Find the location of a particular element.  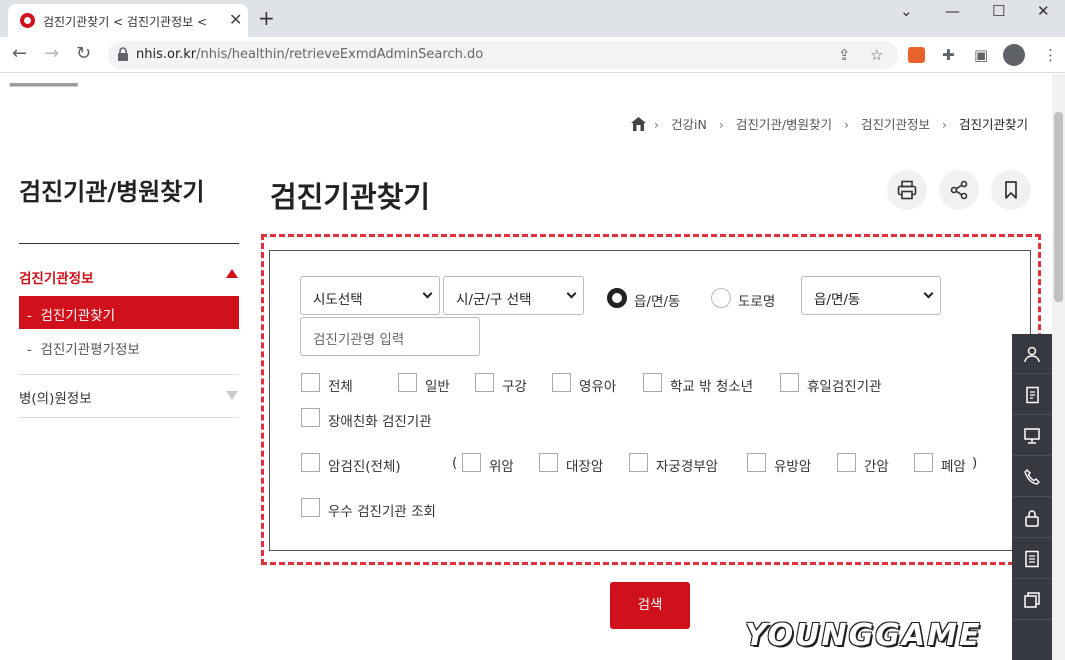

back-icon: ← is located at coordinates (19, 53).